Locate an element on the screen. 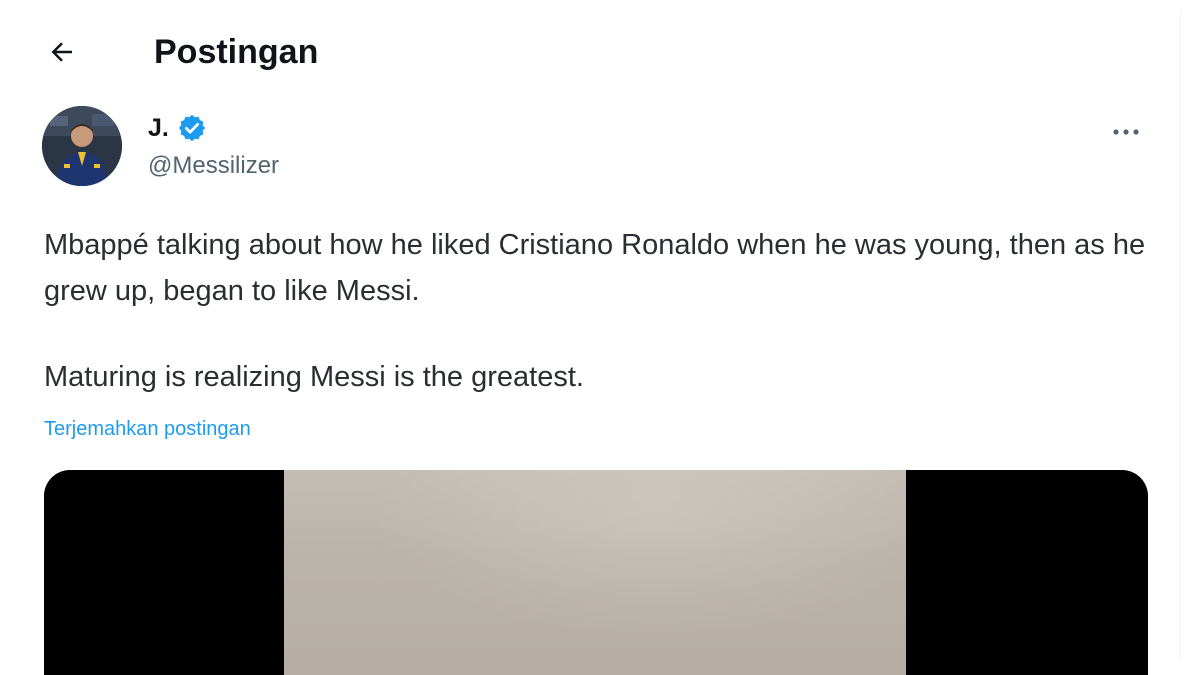 The image size is (1200, 675). avatar is located at coordinates (82, 146).